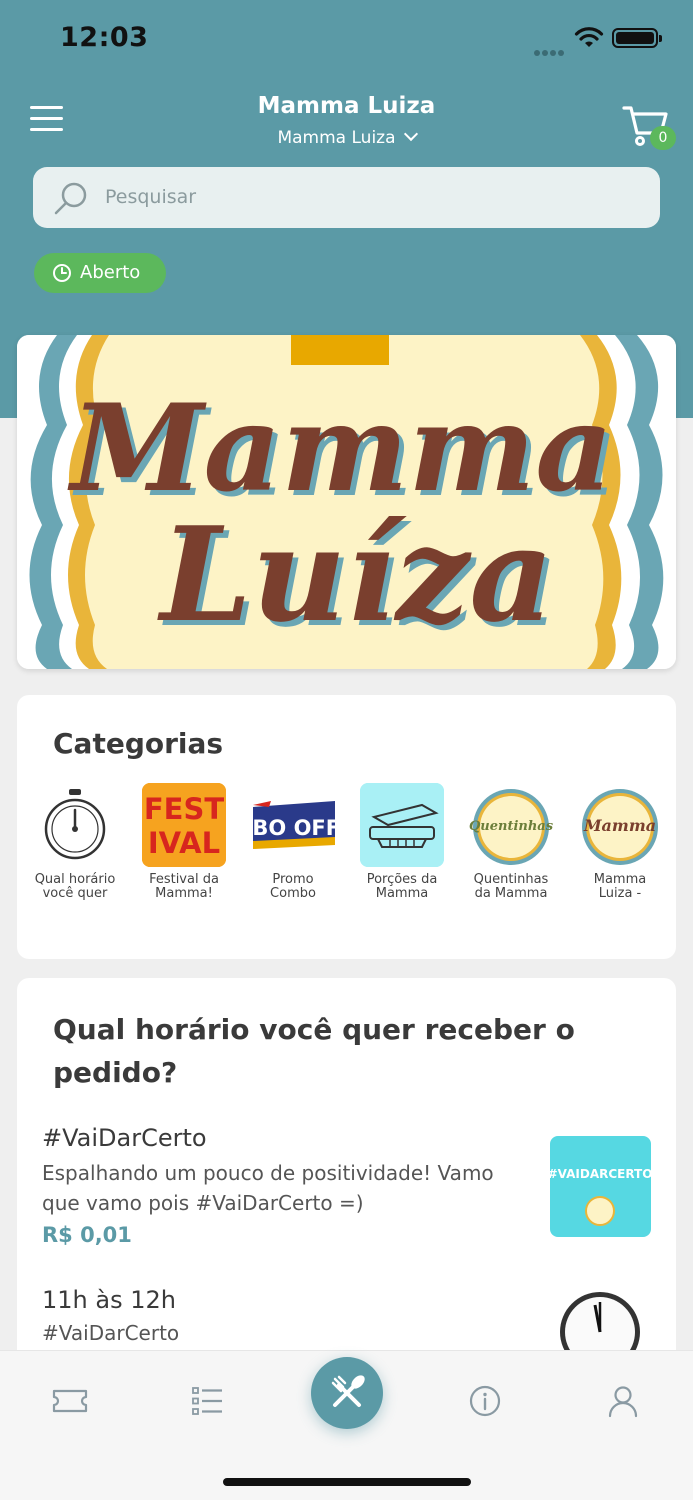 The height and width of the screenshot is (1500, 693). I want to click on banner-logo-line2: Luíza, so click(354, 574).